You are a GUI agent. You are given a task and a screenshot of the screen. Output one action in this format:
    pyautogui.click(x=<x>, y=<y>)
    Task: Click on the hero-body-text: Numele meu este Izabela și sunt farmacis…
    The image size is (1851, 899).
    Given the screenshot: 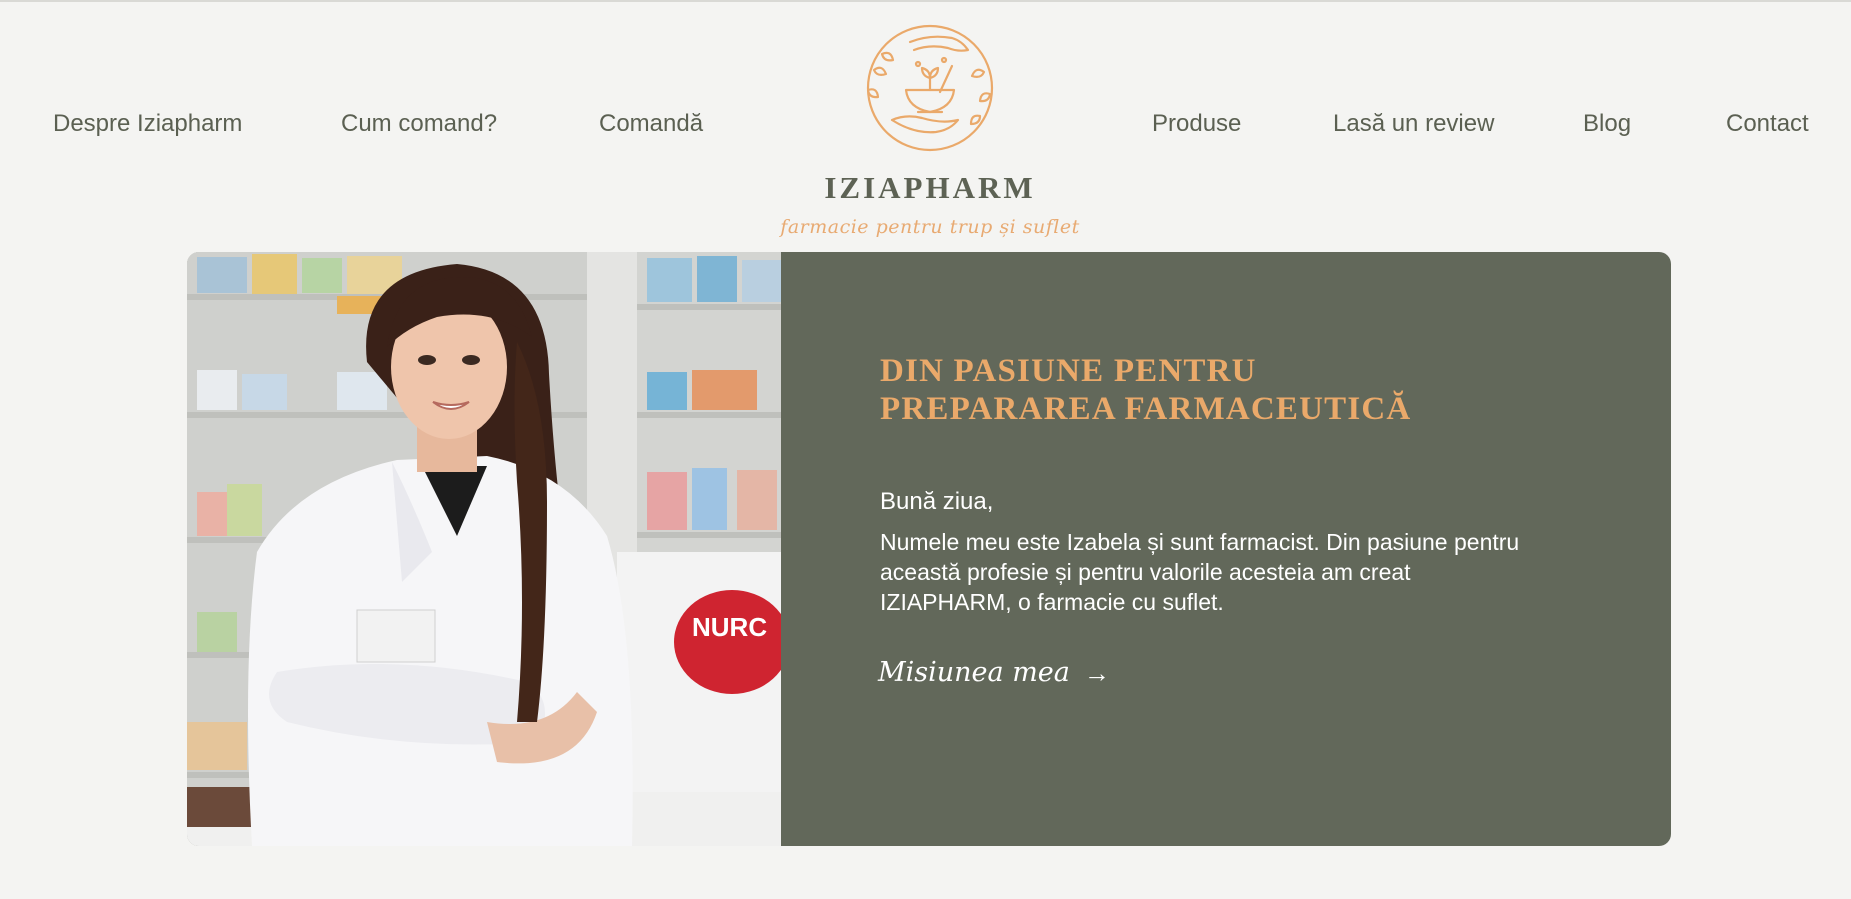 What is the action you would take?
    pyautogui.click(x=1200, y=572)
    